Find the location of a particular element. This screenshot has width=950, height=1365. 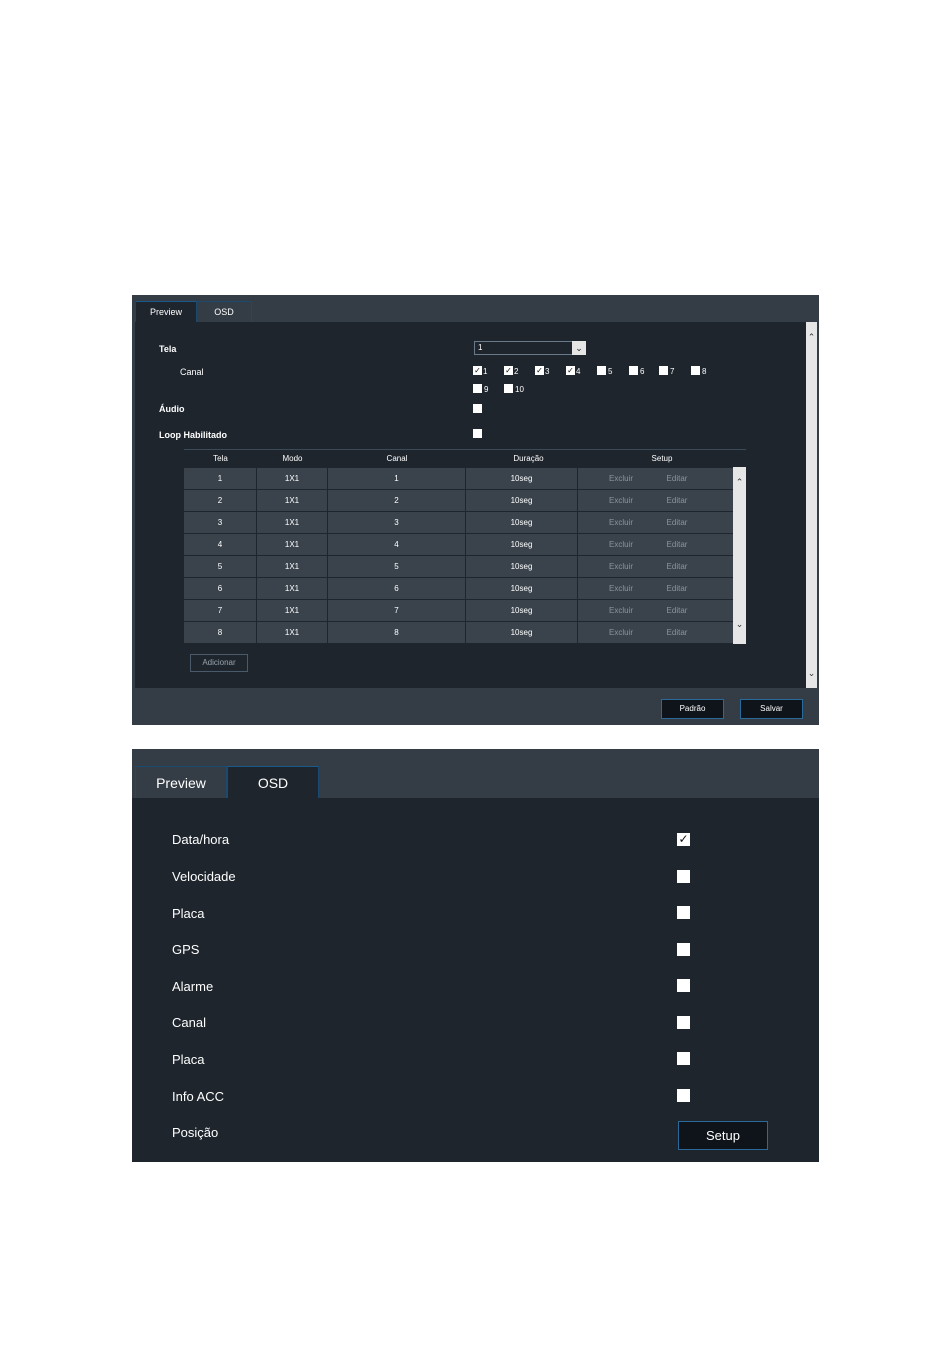

channel-4-checkbox: ✓ is located at coordinates (570, 370).